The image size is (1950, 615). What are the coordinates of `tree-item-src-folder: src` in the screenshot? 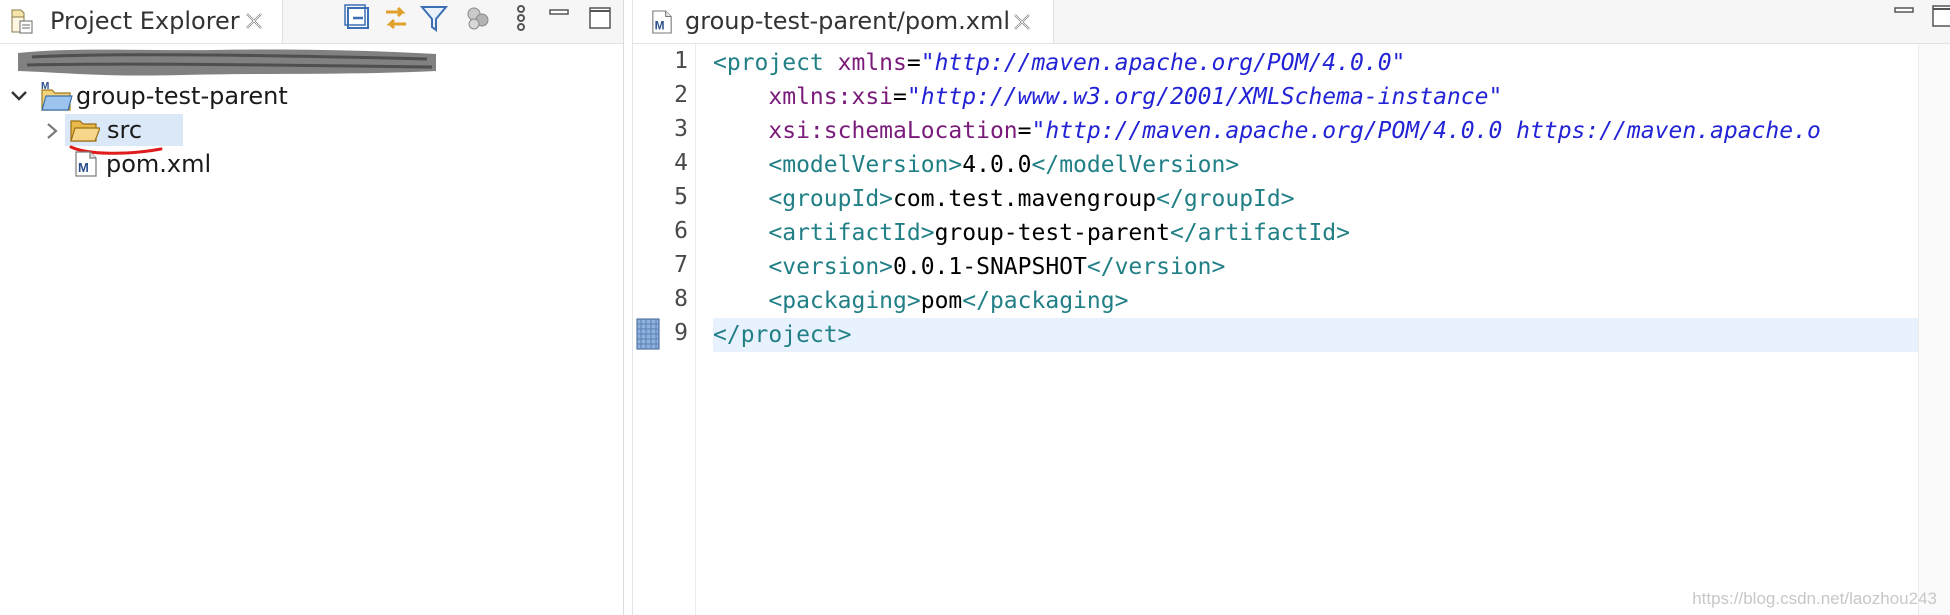 It's located at (125, 130).